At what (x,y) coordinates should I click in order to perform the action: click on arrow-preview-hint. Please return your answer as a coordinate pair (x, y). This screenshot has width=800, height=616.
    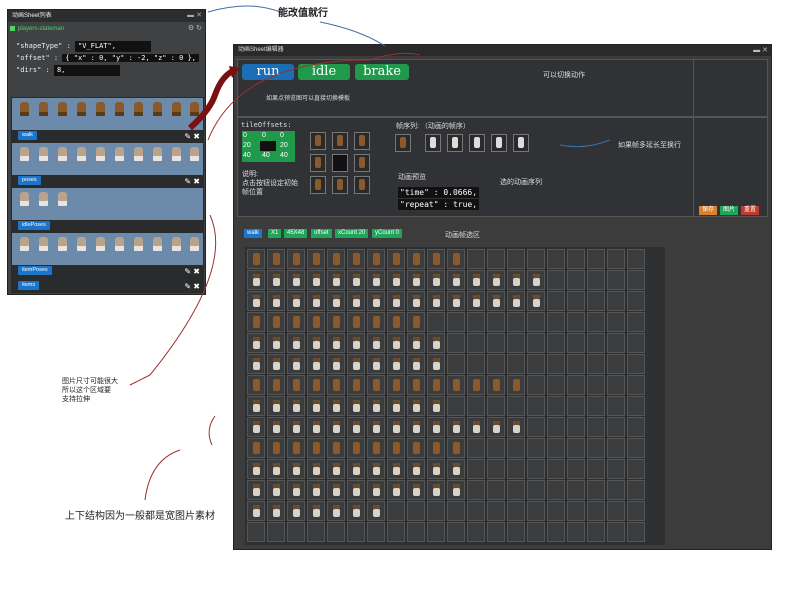
    Looking at the image, I should click on (314, 96).